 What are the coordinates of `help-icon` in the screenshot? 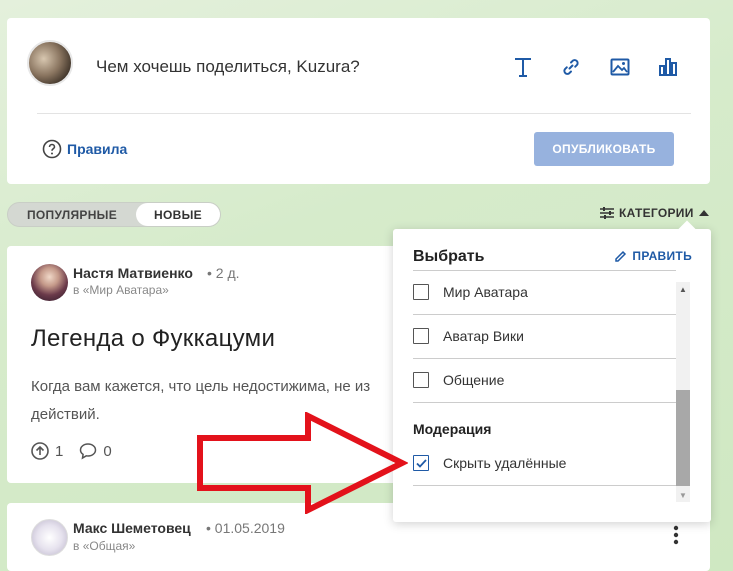 It's located at (52, 149).